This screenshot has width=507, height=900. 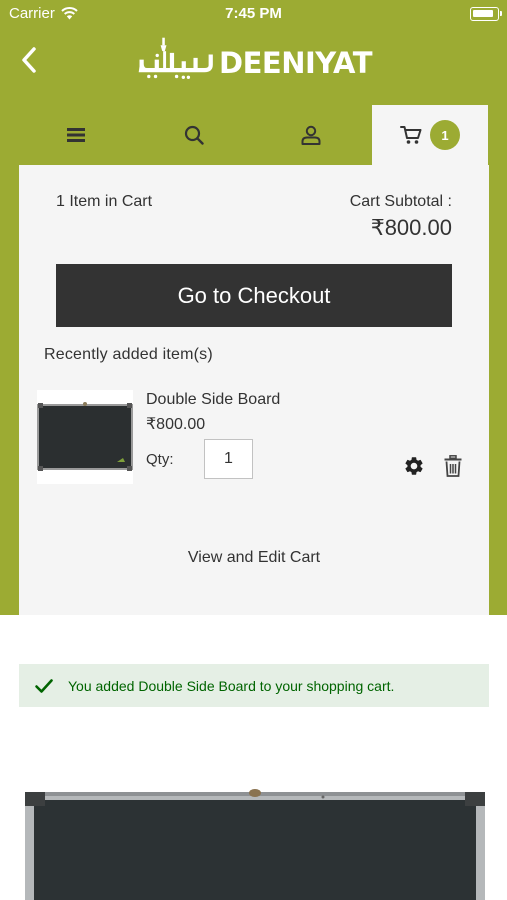 What do you see at coordinates (213, 400) in the screenshot?
I see `product-name-link: Double Side Board` at bounding box center [213, 400].